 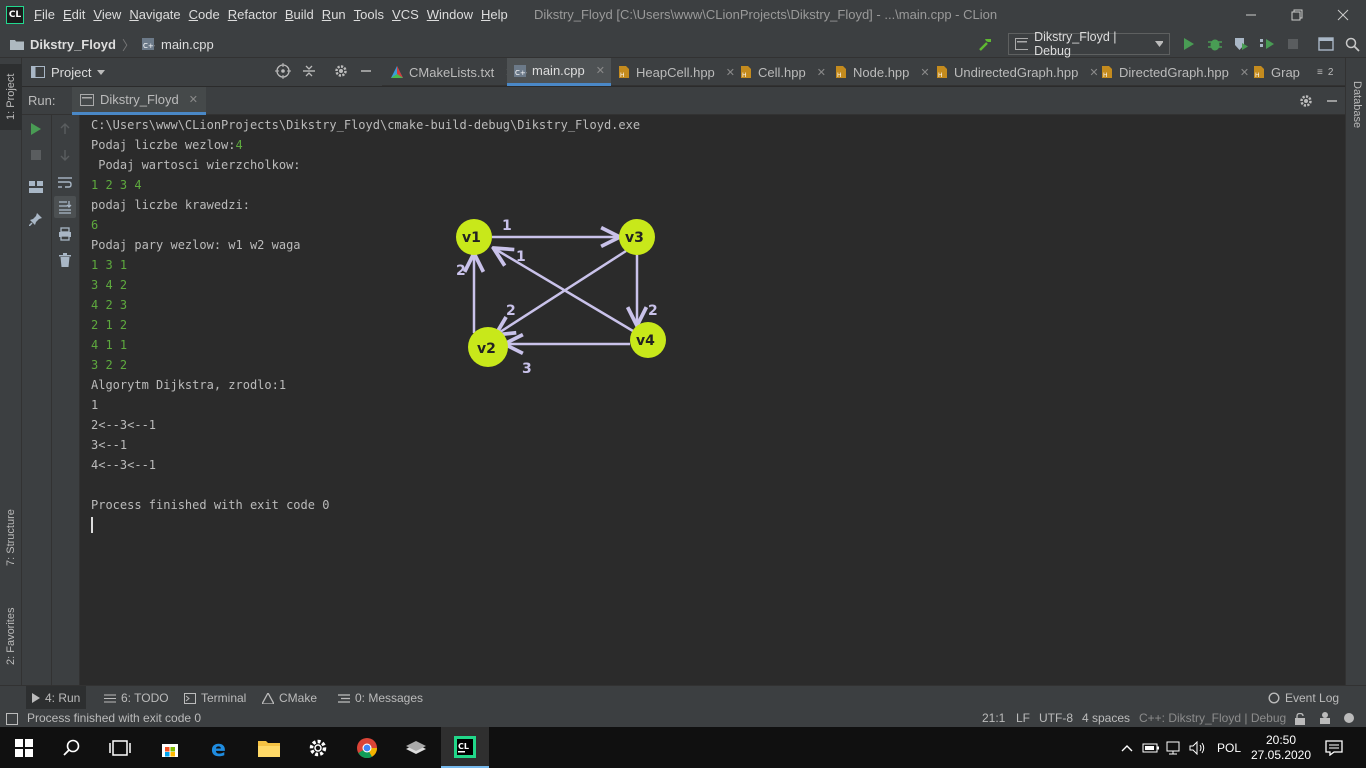 What do you see at coordinates (48, 15) in the screenshot?
I see `menu-file: File` at bounding box center [48, 15].